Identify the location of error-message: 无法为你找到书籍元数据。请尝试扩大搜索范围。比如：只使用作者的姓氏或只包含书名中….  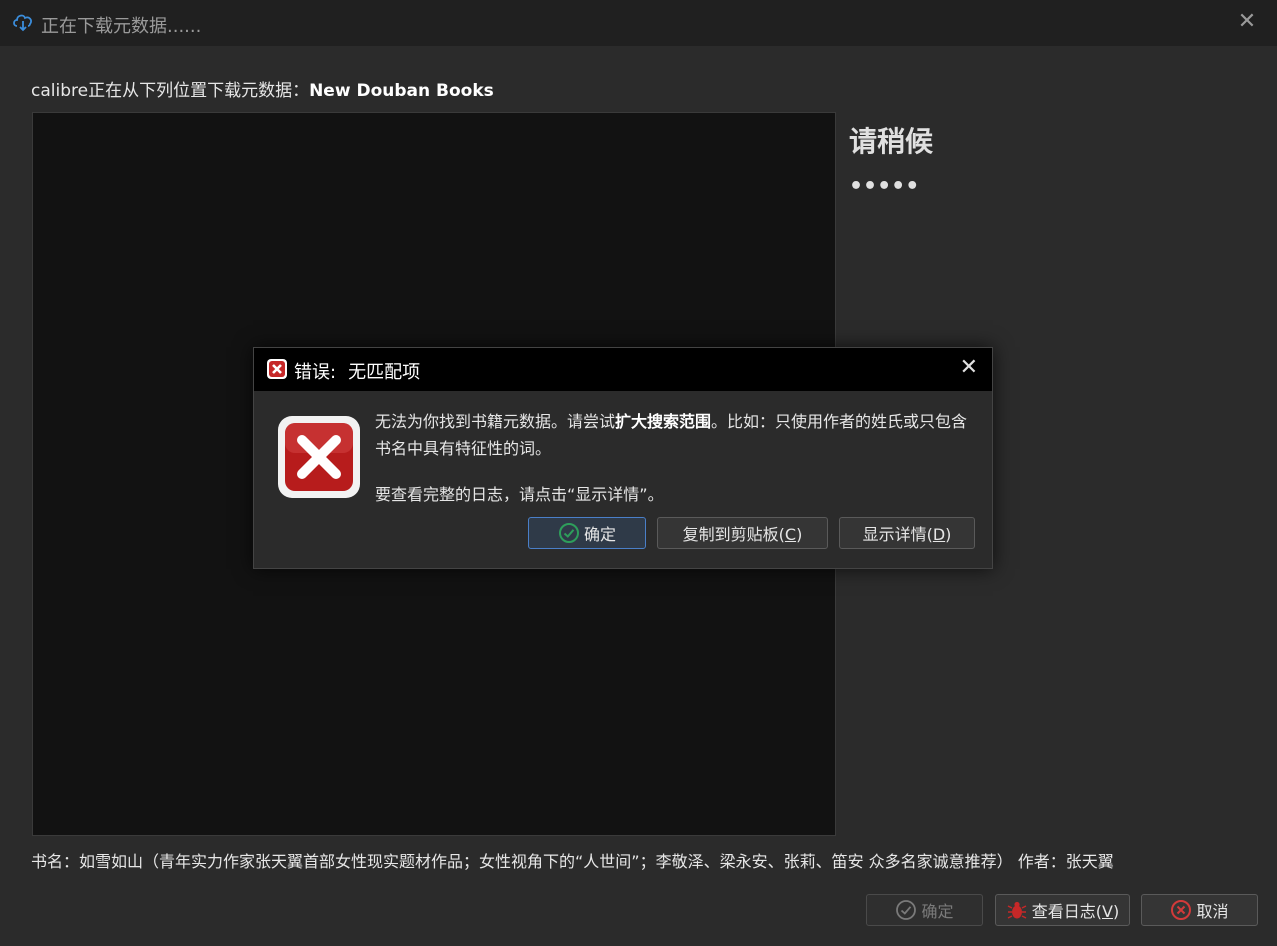
(671, 435).